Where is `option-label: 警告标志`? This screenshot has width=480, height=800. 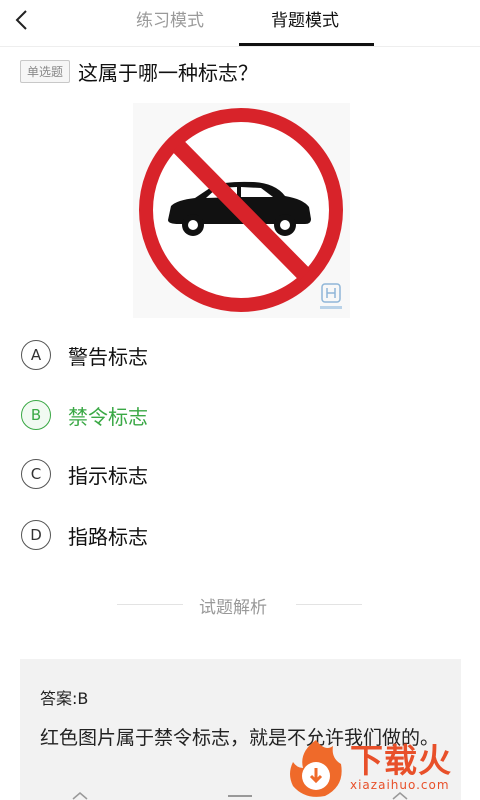
option-label: 警告标志 is located at coordinates (108, 356).